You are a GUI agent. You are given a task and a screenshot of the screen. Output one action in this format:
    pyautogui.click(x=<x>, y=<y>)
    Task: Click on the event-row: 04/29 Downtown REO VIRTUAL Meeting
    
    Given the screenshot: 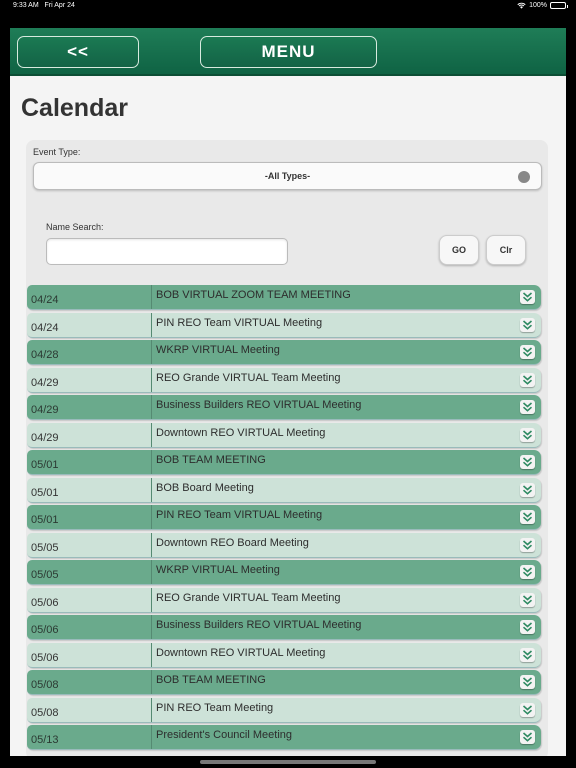 What is the action you would take?
    pyautogui.click(x=284, y=435)
    